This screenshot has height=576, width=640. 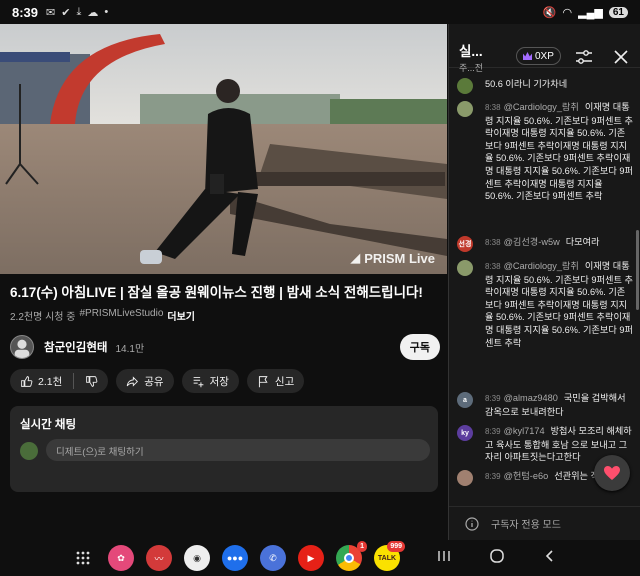 What do you see at coordinates (91, 381) in the screenshot?
I see `thumbs-down-icon` at bounding box center [91, 381].